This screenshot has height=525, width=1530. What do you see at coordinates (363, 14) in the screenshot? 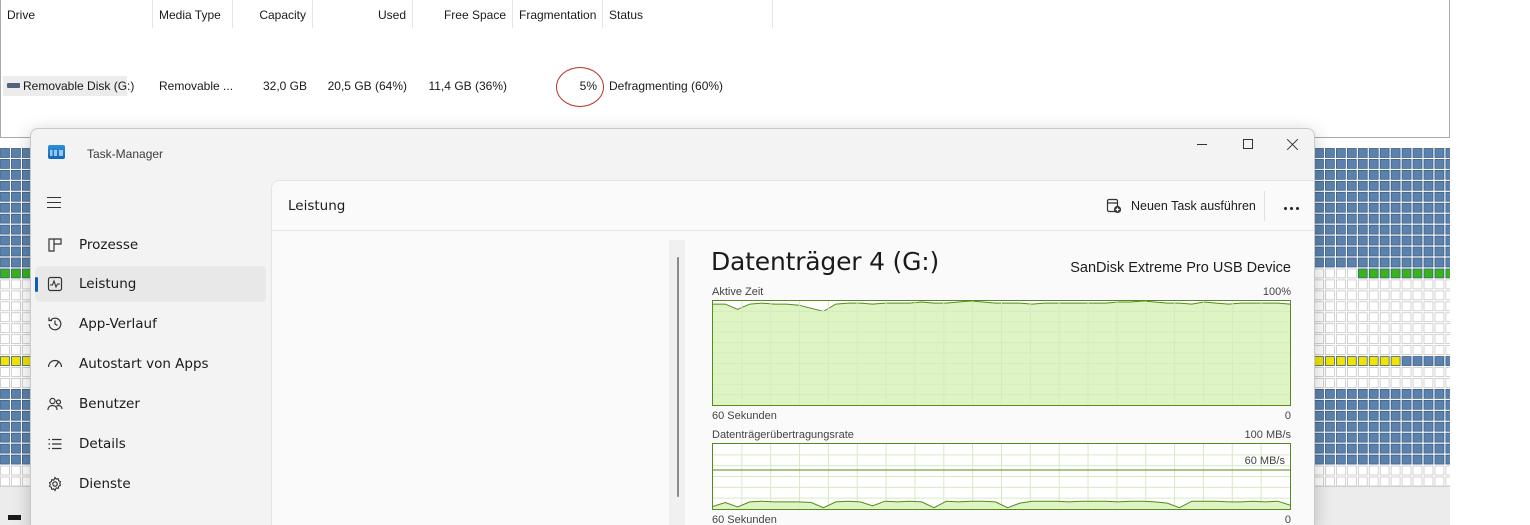
I see `column-header-used: Used` at bounding box center [363, 14].